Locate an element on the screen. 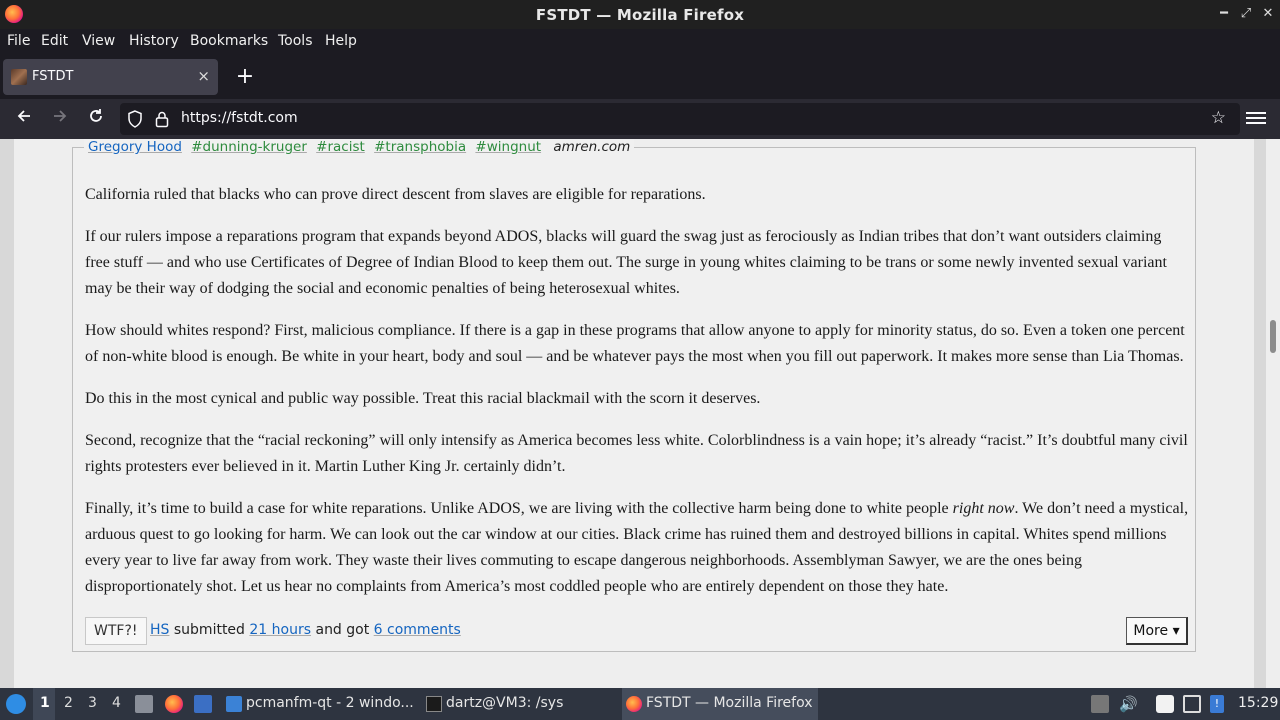 The height and width of the screenshot is (720, 1280). nav-bar: https://fstdt.com ☆ is located at coordinates (640, 119).